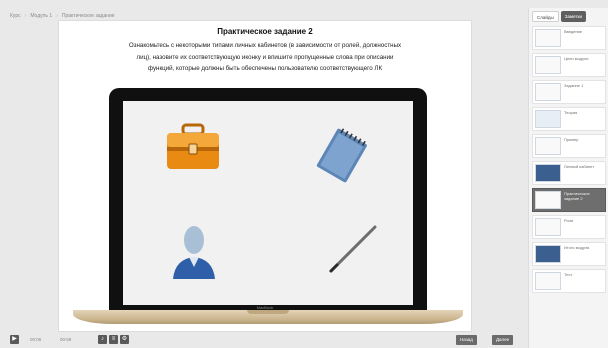 The width and height of the screenshot is (608, 348). Describe the element at coordinates (569, 227) in the screenshot. I see `slide-thumbnail: Роли` at that location.